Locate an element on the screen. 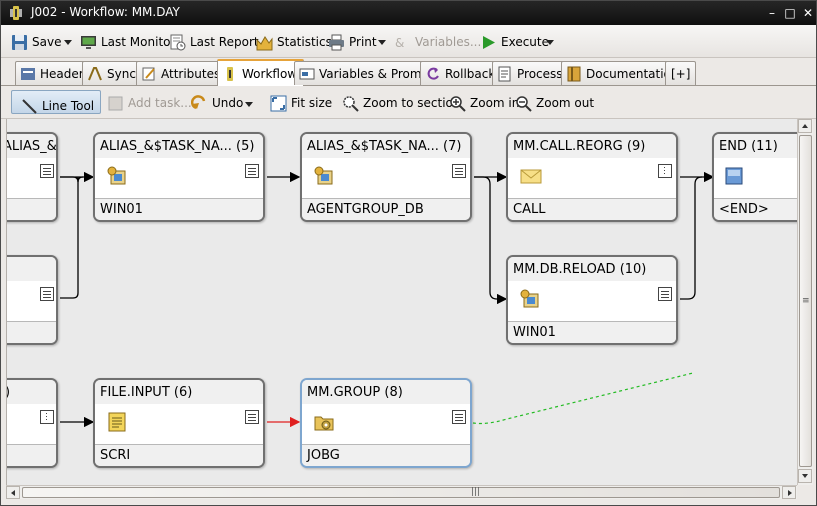 Image resolution: width=817 pixels, height=506 pixels. node-title: FILE.INPUT (6) is located at coordinates (179, 392).